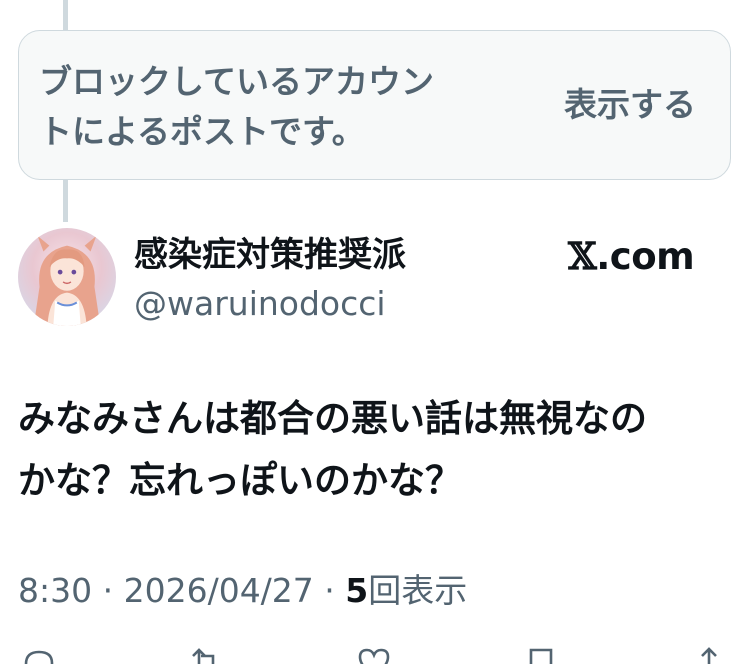 The width and height of the screenshot is (750, 664). What do you see at coordinates (582, 256) in the screenshot?
I see `x-logo-icon: 𝕏` at bounding box center [582, 256].